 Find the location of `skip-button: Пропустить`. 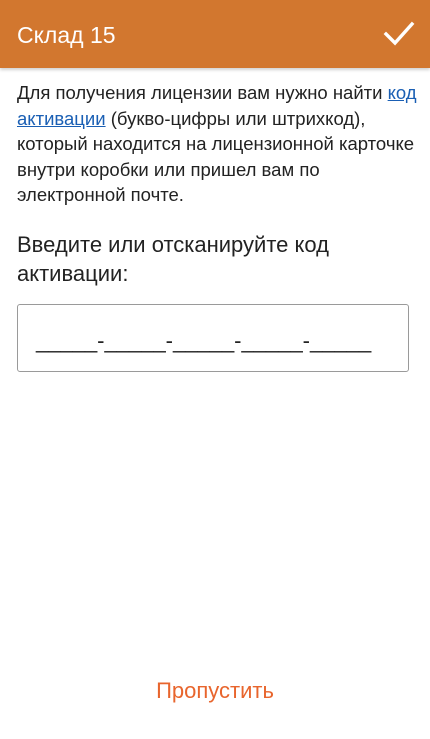

skip-button: Пропустить is located at coordinates (215, 691).